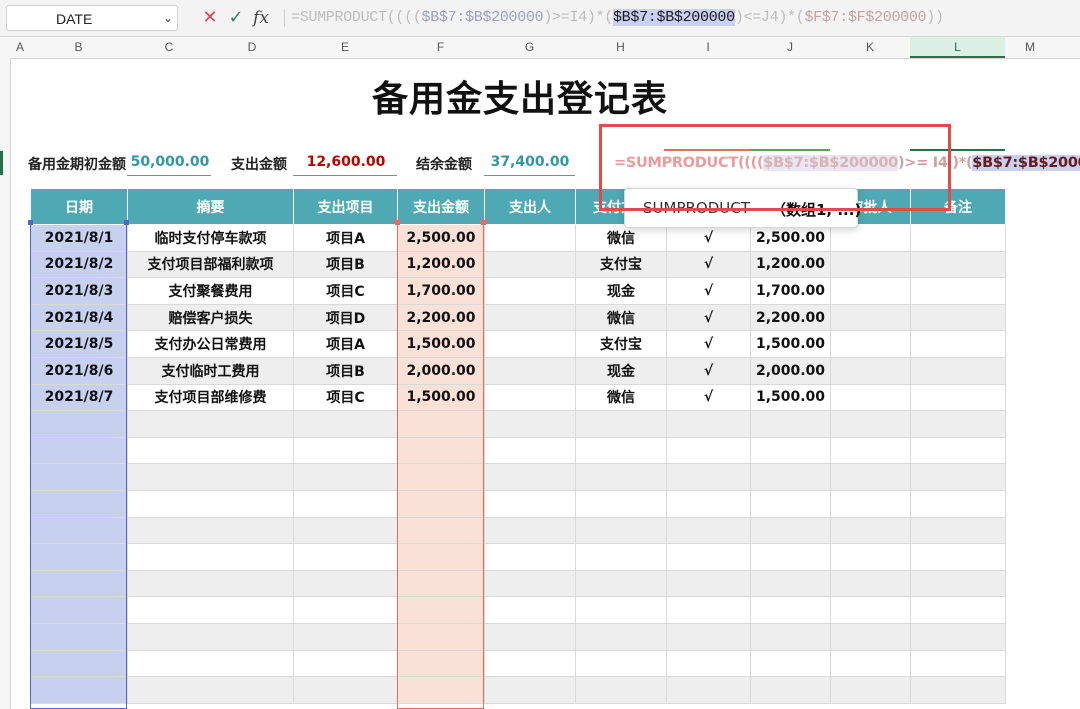  Describe the element at coordinates (210, 317) in the screenshot. I see `table-cell: 赔偿客户损失` at that location.